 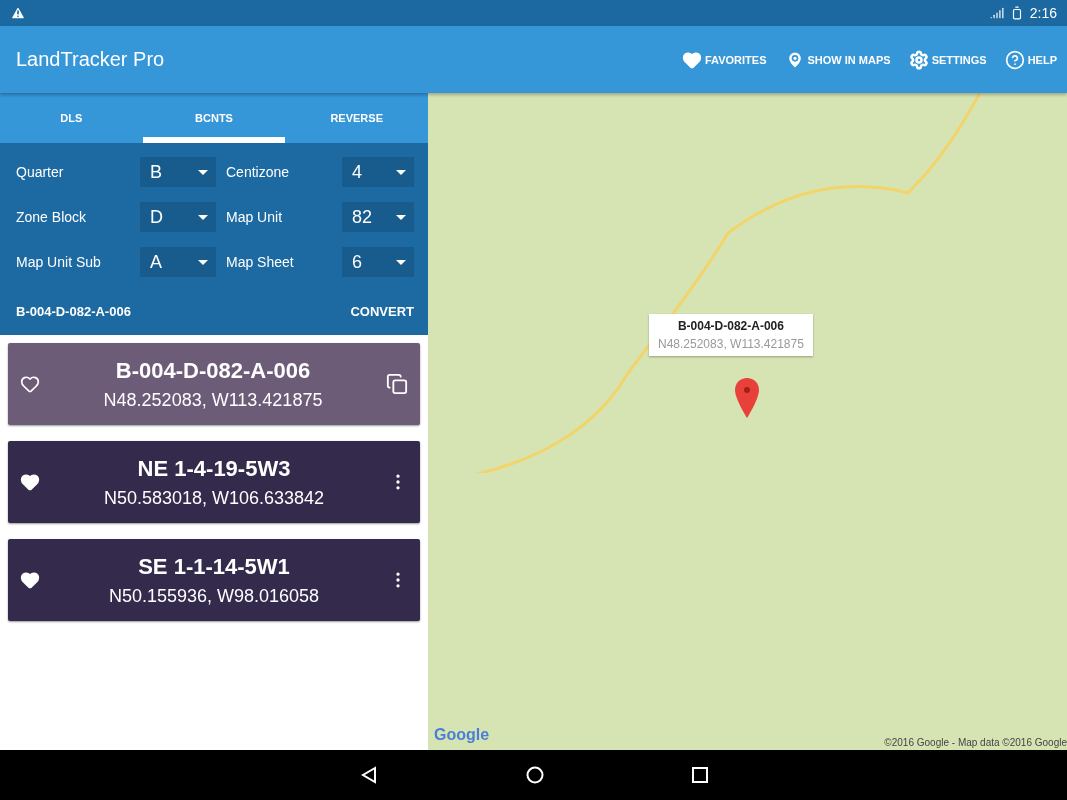 What do you see at coordinates (918, 59) in the screenshot?
I see `settings-icon` at bounding box center [918, 59].